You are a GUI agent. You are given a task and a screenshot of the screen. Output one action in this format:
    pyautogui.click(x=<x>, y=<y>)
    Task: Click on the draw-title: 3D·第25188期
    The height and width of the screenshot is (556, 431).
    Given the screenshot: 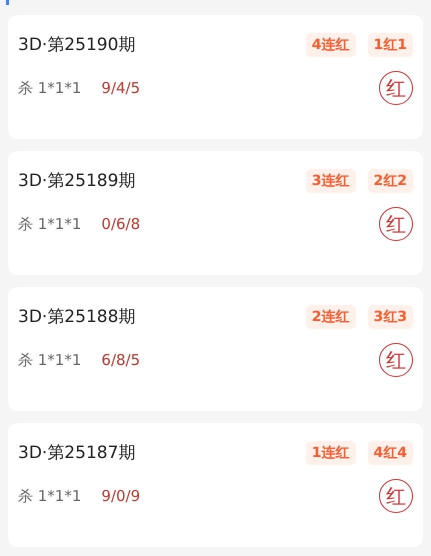 What is the action you would take?
    pyautogui.click(x=77, y=317)
    